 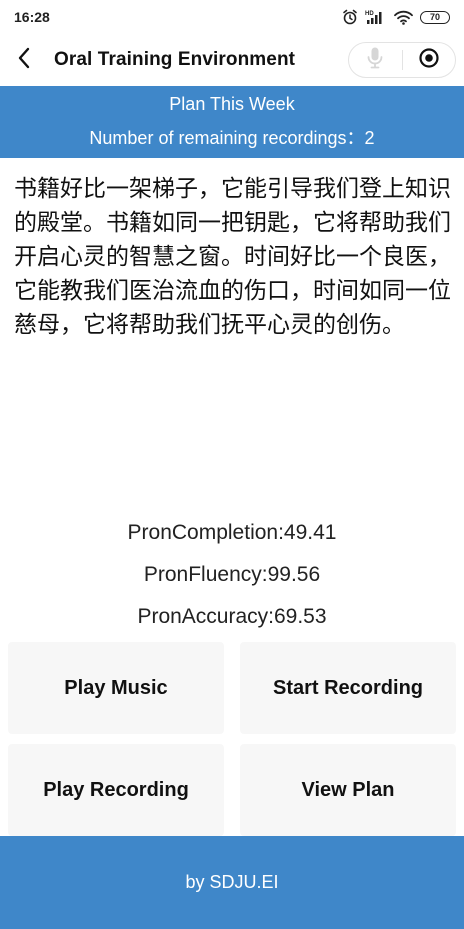 I want to click on alarm-icon, so click(x=350, y=17).